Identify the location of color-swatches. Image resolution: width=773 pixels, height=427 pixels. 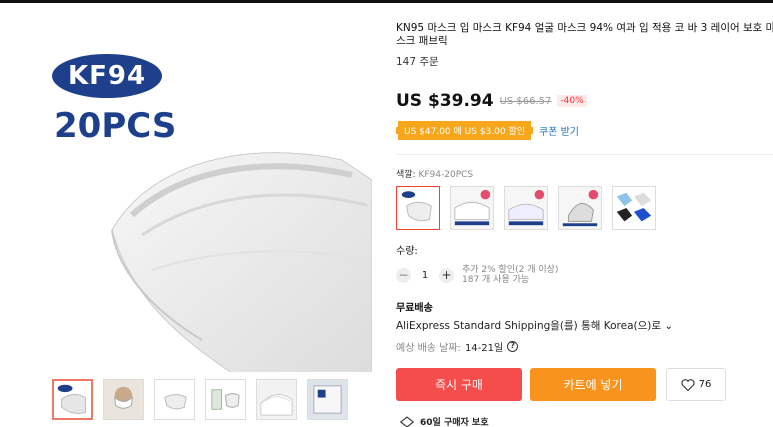
(584, 208).